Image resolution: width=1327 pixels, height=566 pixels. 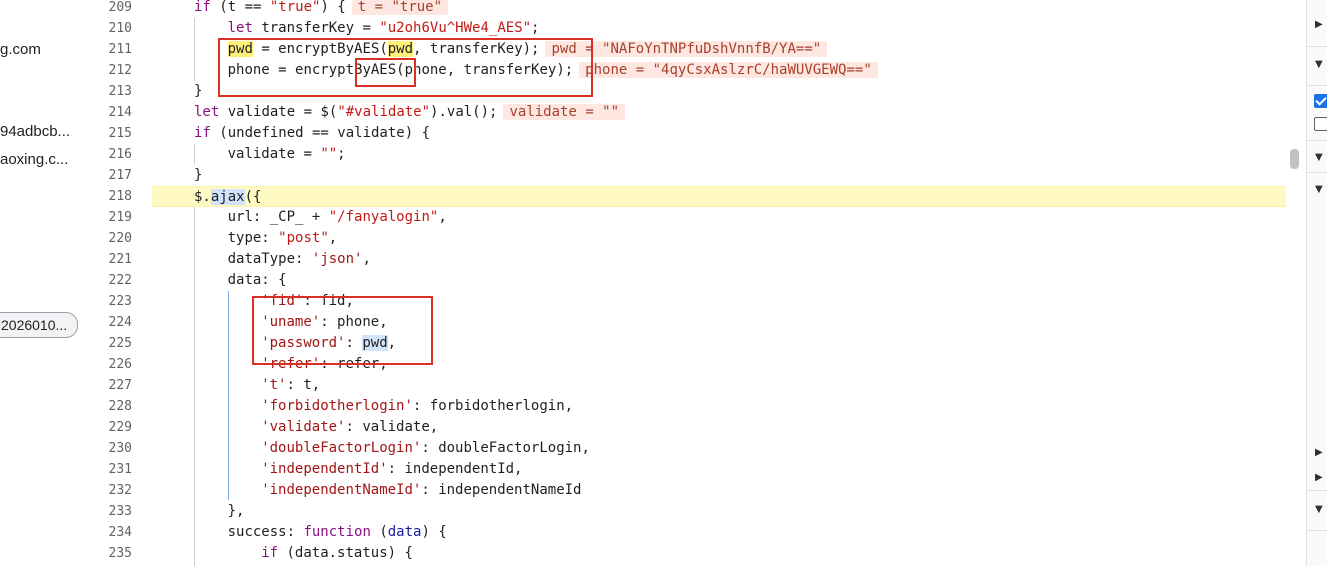 What do you see at coordinates (719, 448) in the screenshot?
I see `code-line: 'doubleFactorLogin': doubleFactorLogin,` at bounding box center [719, 448].